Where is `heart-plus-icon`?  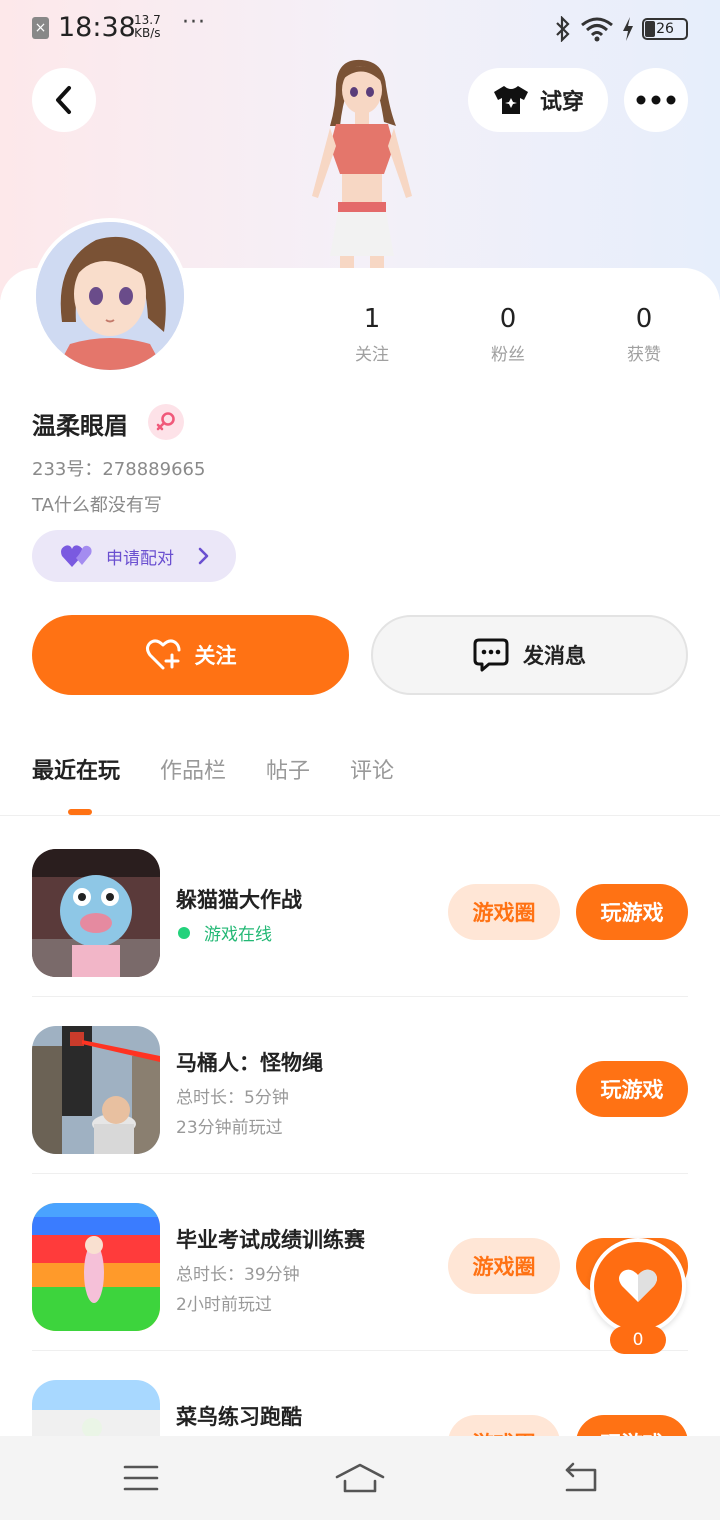
heart-plus-icon is located at coordinates (162, 654).